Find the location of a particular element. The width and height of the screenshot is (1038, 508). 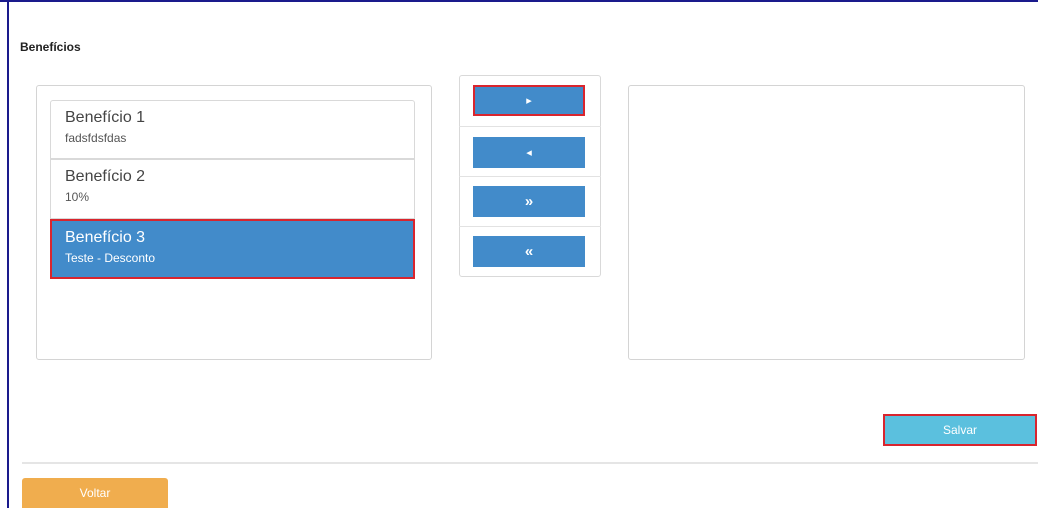

move-all-left-button: « is located at coordinates (529, 251).